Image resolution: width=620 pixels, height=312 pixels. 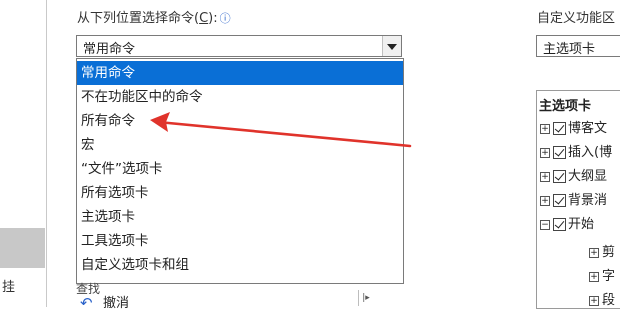 I want to click on tree-node-tab: + 背景消, so click(x=573, y=199).